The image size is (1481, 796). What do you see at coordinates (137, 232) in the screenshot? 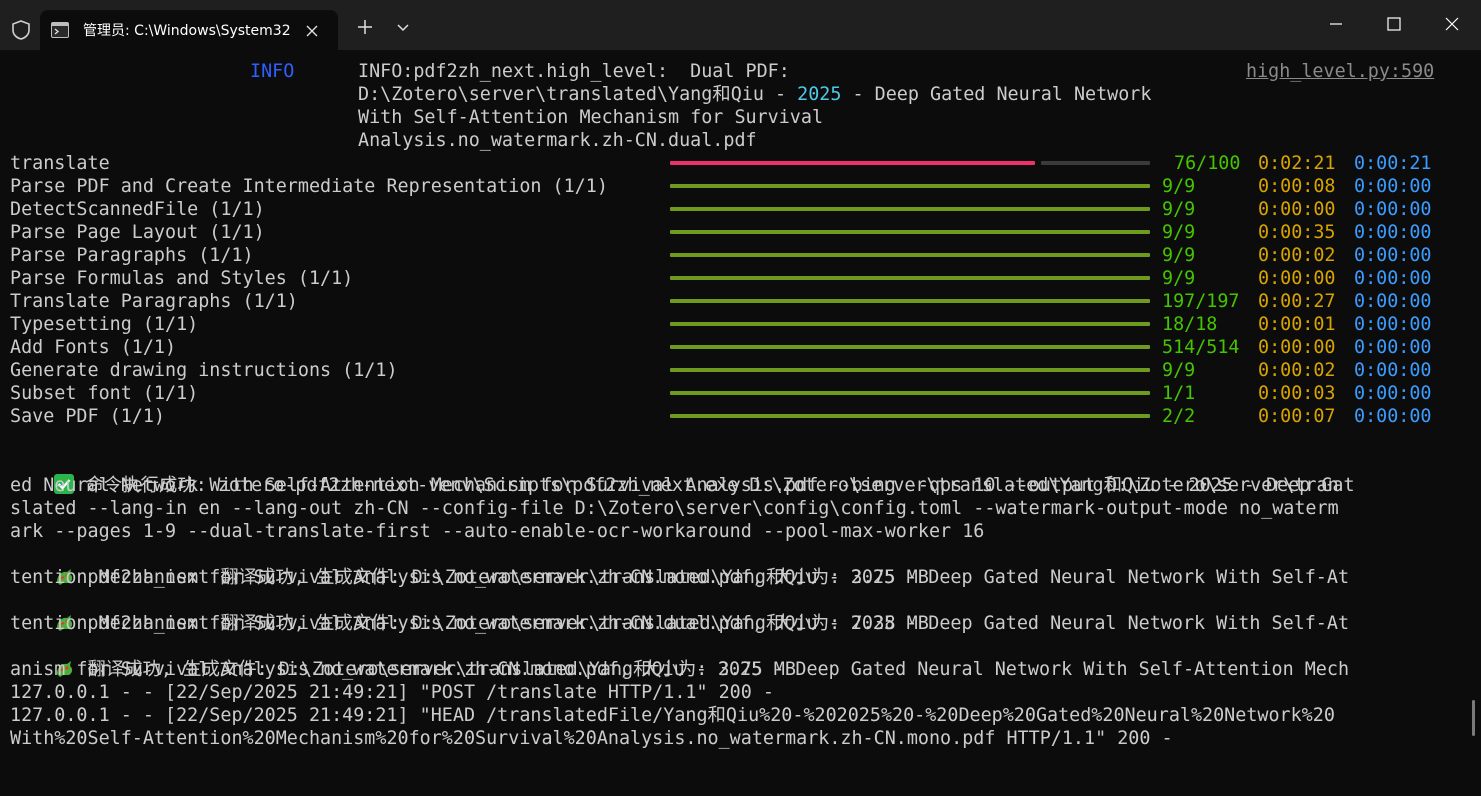
I see `progress-label: Parse Page Layout (1/1)` at bounding box center [137, 232].